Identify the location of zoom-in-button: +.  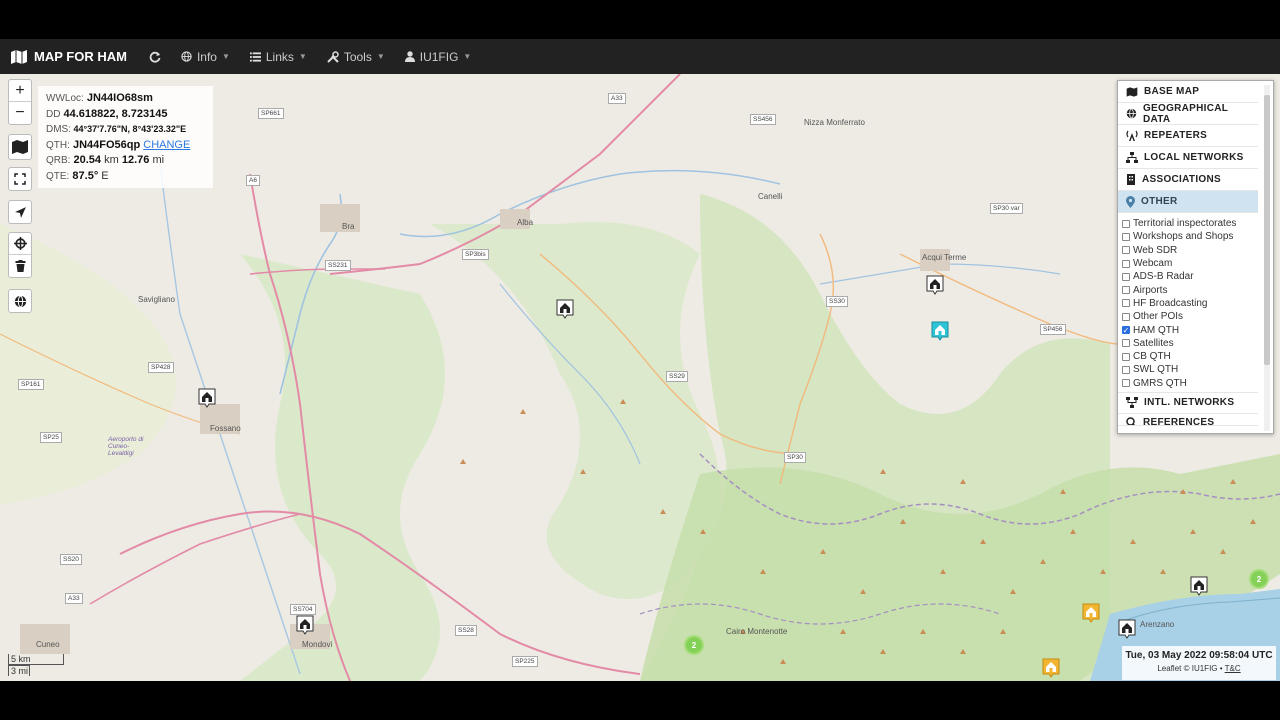
(20, 91).